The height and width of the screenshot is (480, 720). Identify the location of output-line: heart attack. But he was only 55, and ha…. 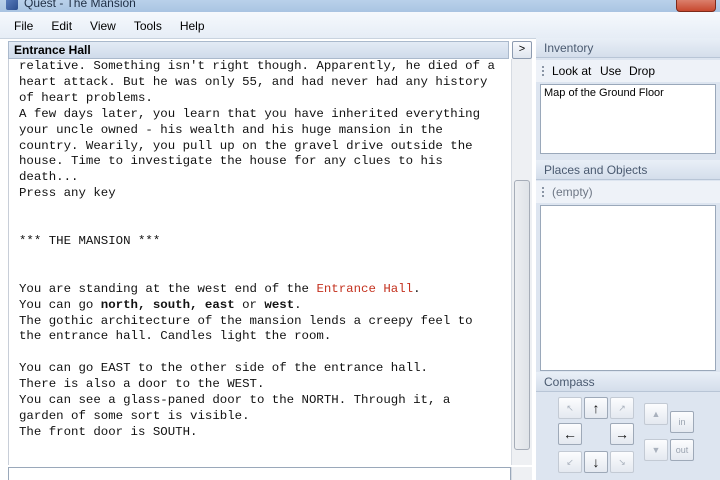
(253, 81).